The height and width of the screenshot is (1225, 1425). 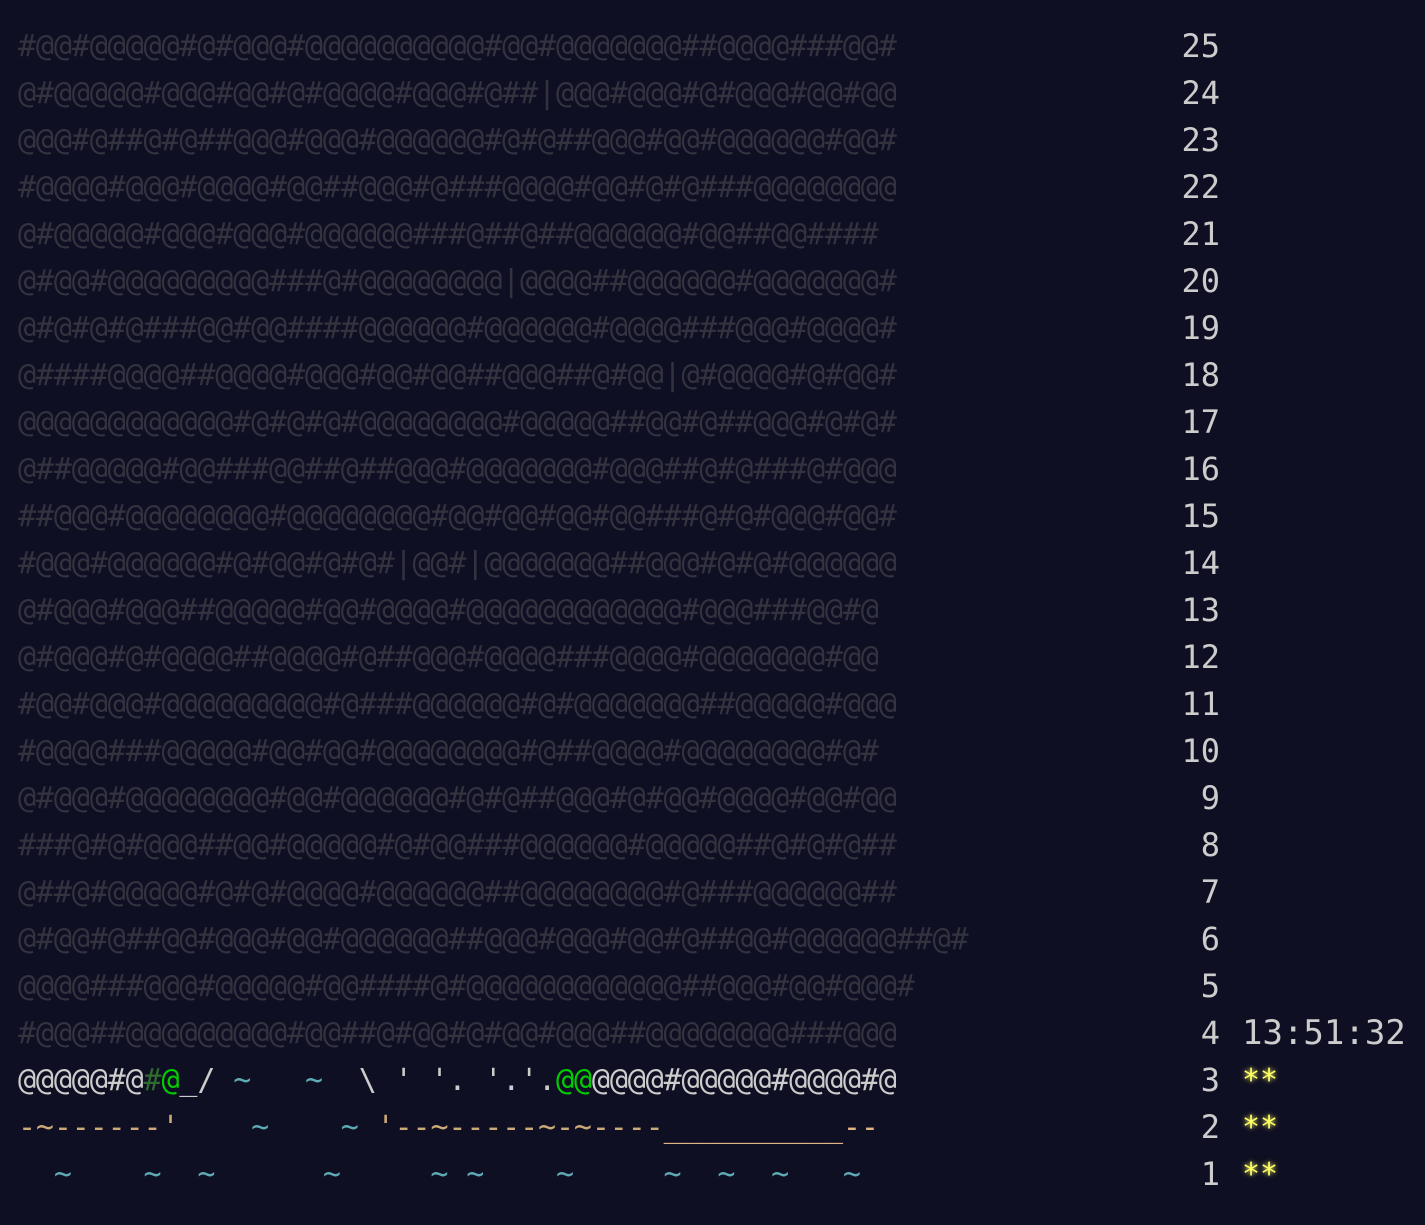 I want to click on day-number: 4, so click(x=1190, y=1033).